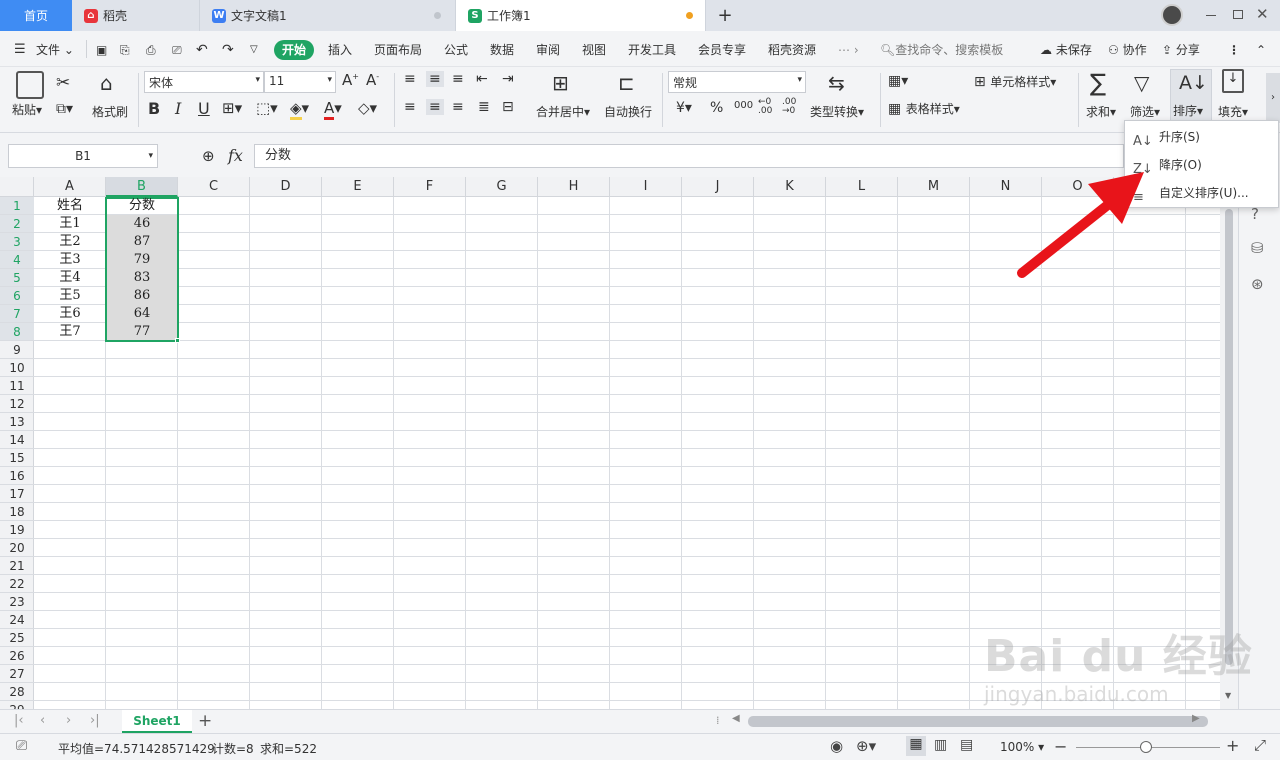 The height and width of the screenshot is (760, 1280). I want to click on underline-button: U, so click(204, 108).